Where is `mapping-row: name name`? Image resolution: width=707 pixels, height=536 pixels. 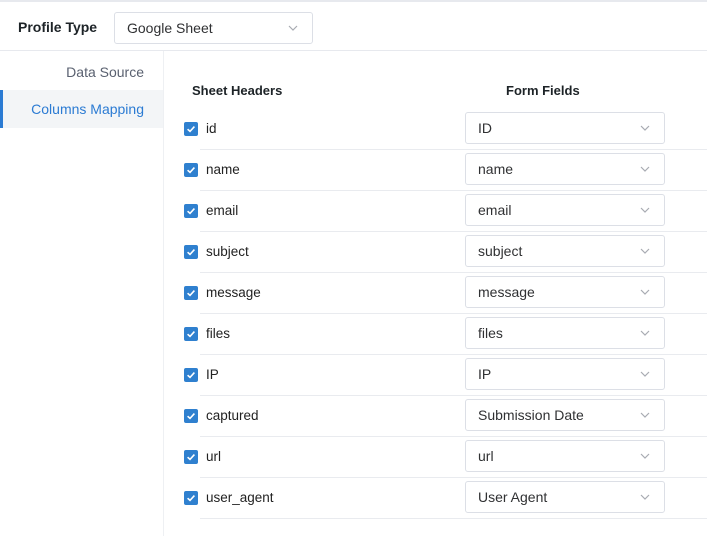 mapping-row: name name is located at coordinates (435, 170).